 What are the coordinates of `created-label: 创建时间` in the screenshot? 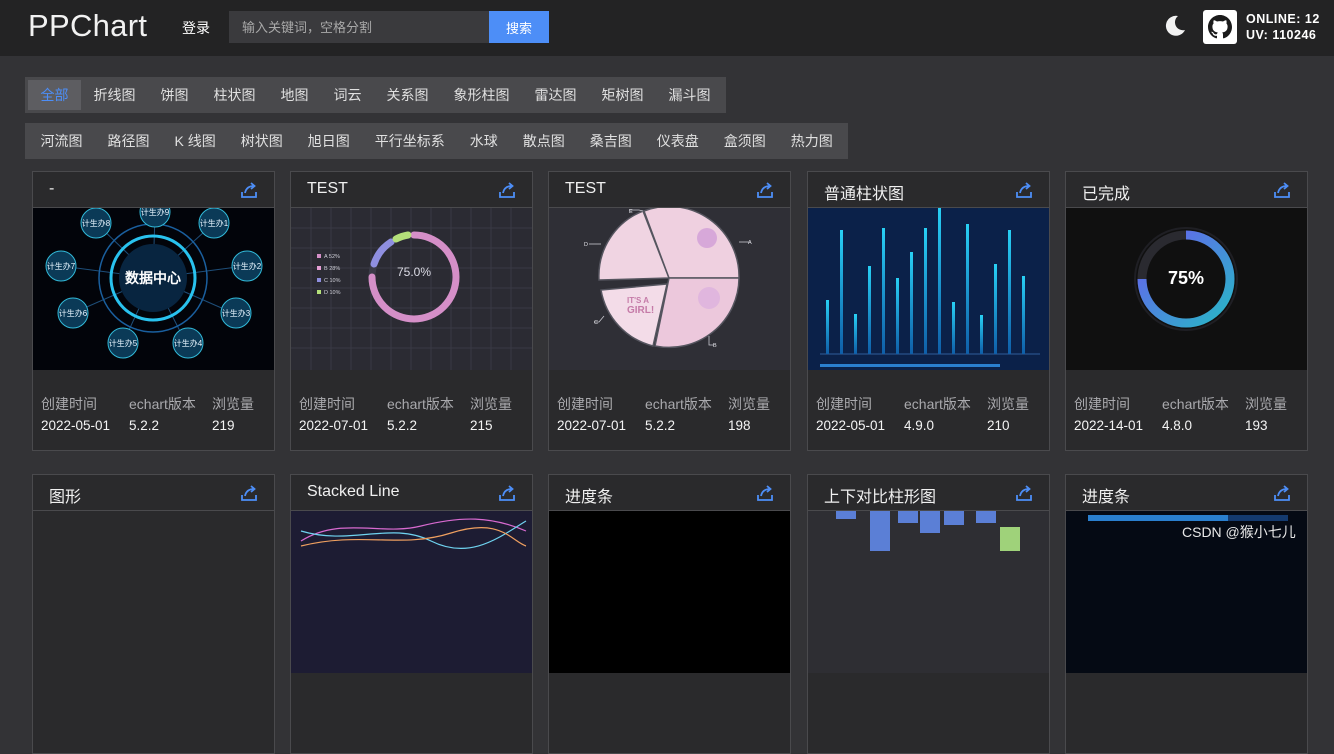 It's located at (1102, 404).